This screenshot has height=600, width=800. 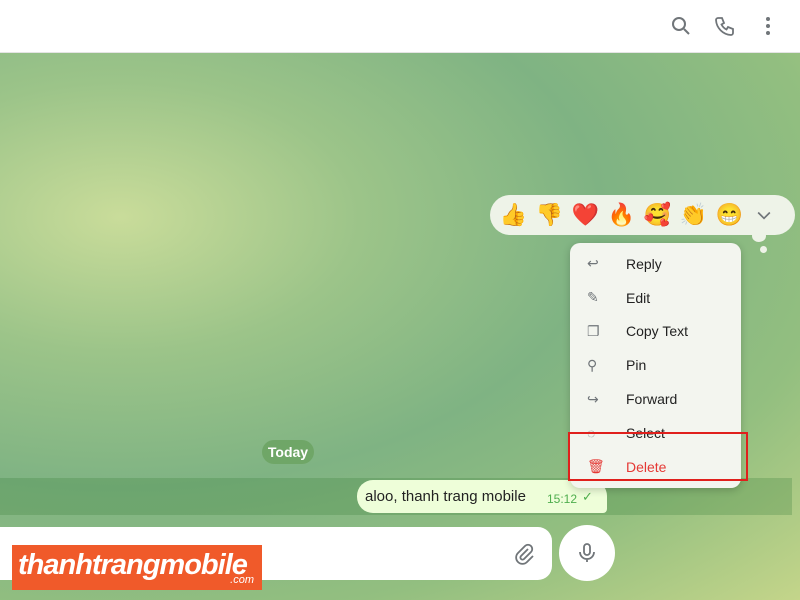 What do you see at coordinates (725, 26) in the screenshot?
I see `phone-icon` at bounding box center [725, 26].